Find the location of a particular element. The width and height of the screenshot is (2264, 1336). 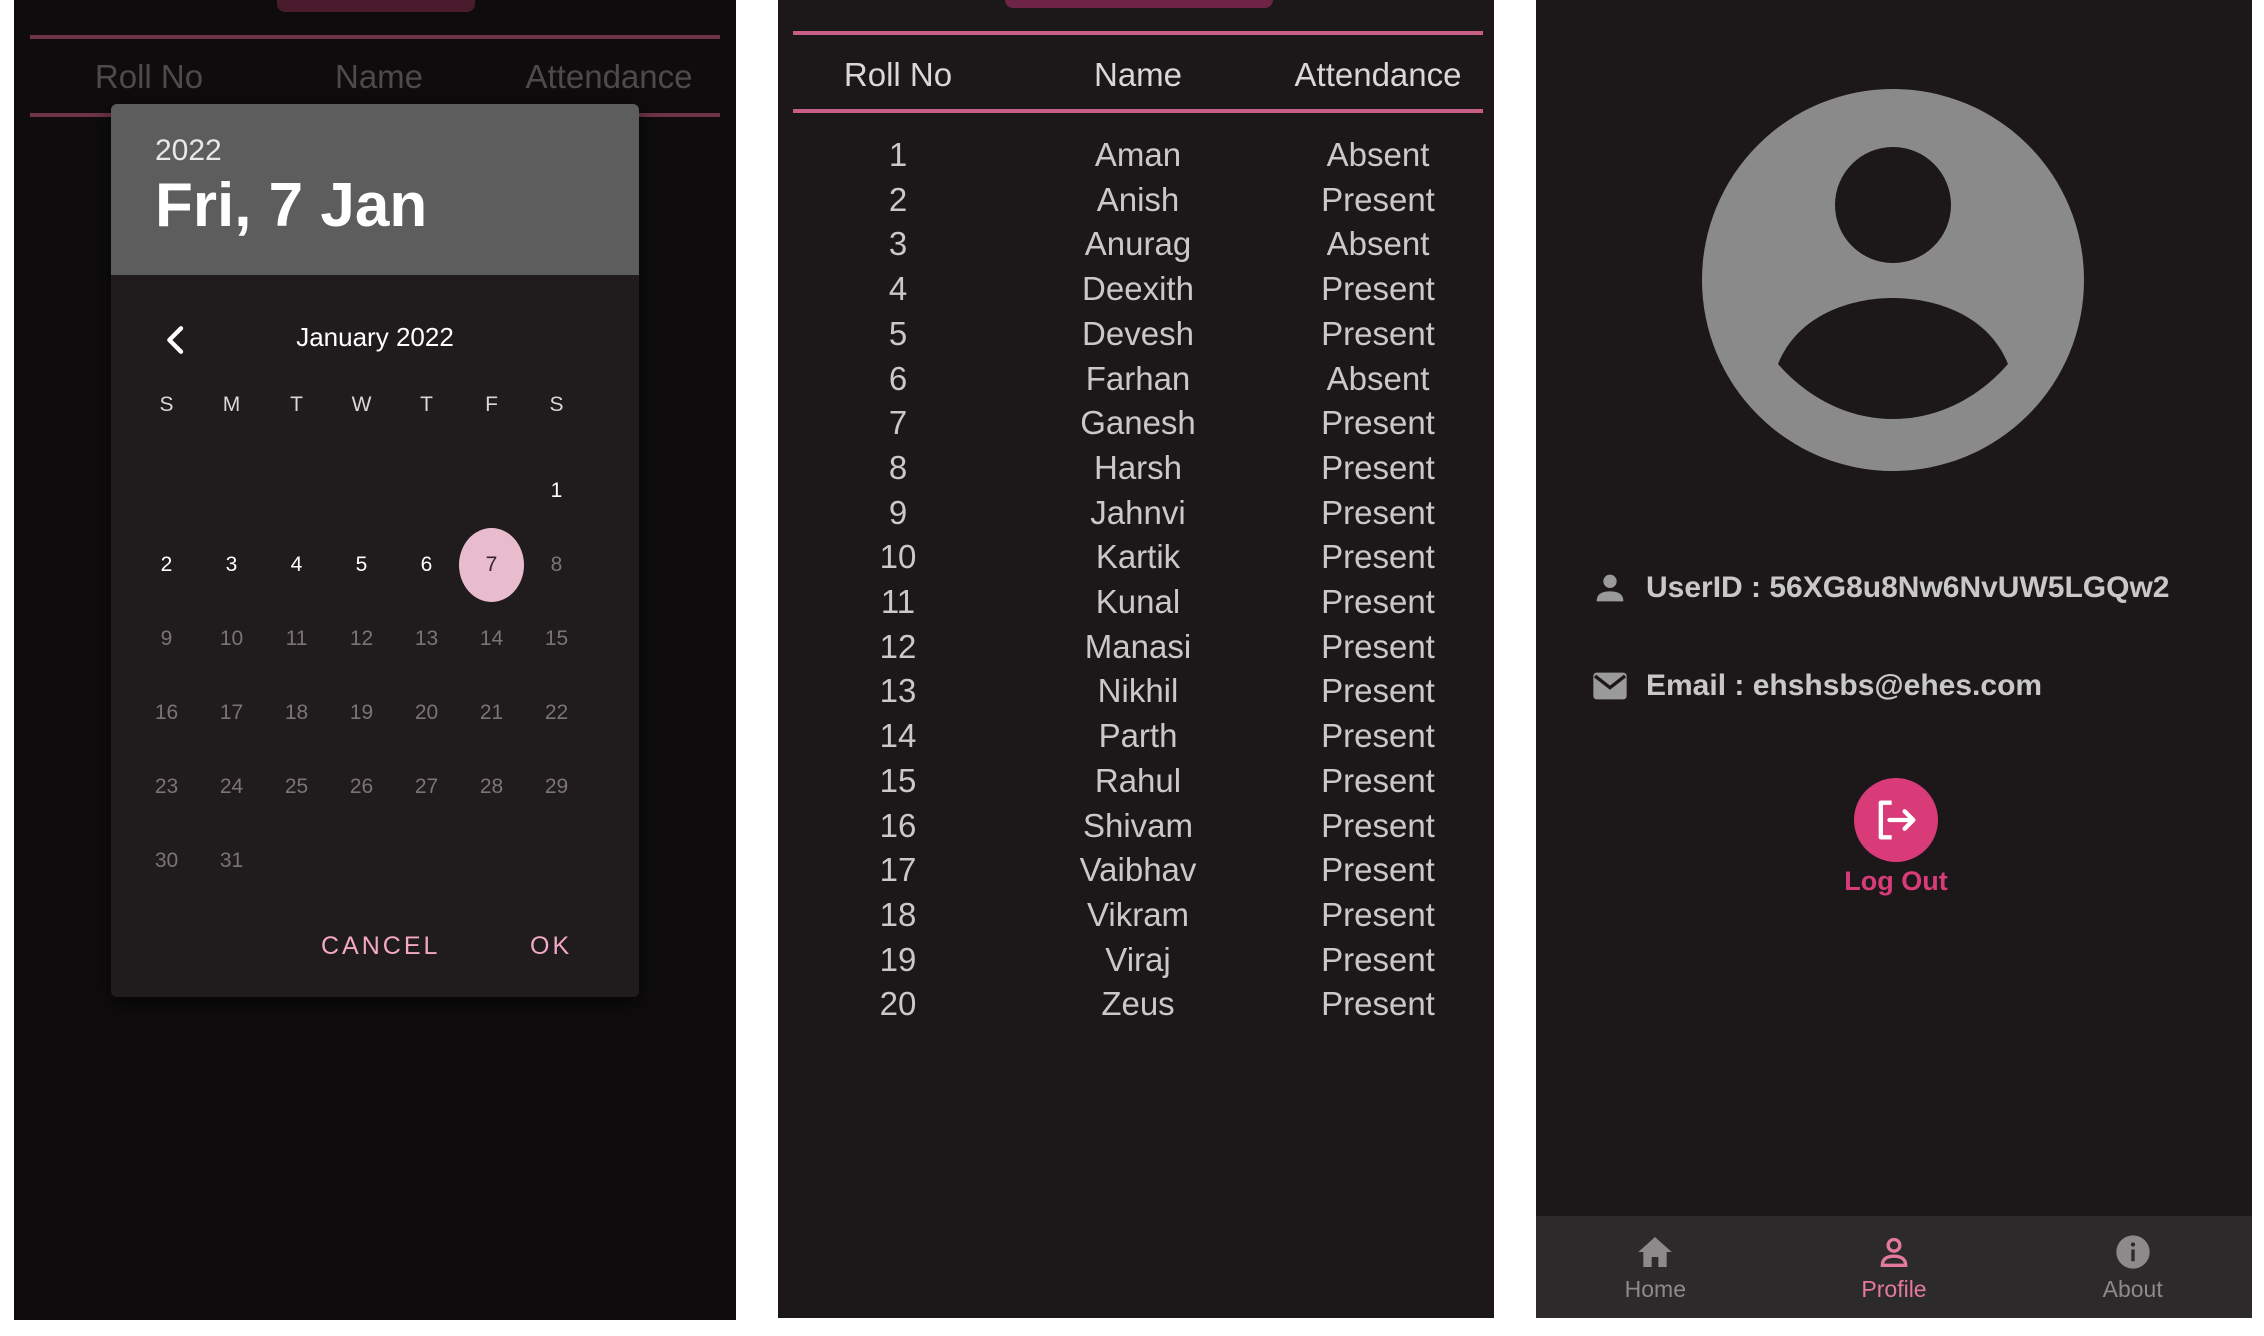

table-cell-roll: 15 is located at coordinates (898, 780).